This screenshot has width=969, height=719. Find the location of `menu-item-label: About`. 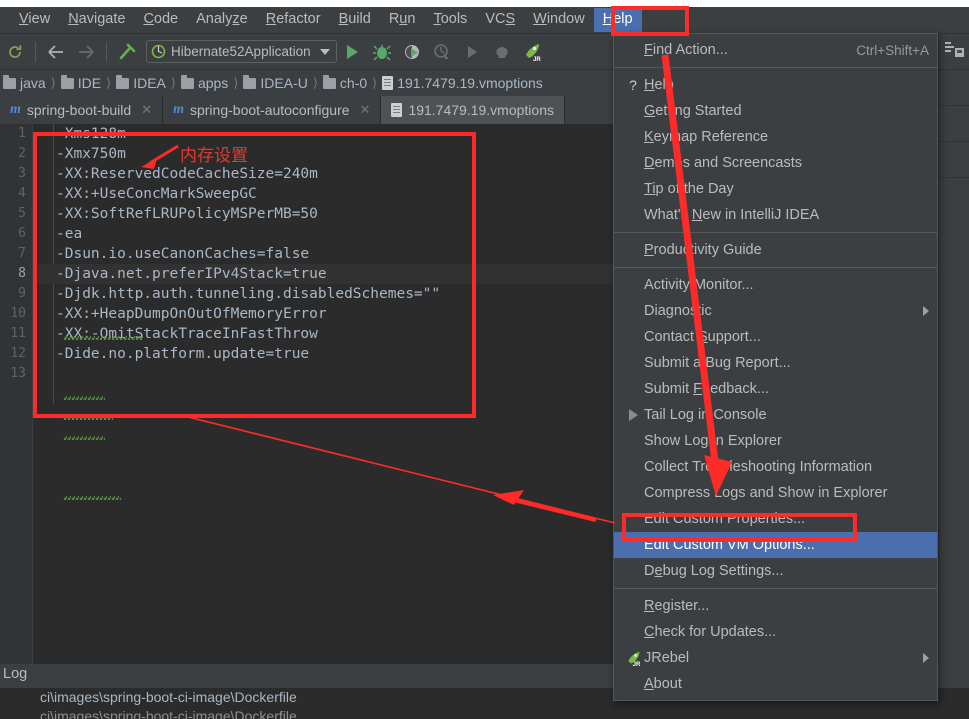

menu-item-label: About is located at coordinates (663, 684).